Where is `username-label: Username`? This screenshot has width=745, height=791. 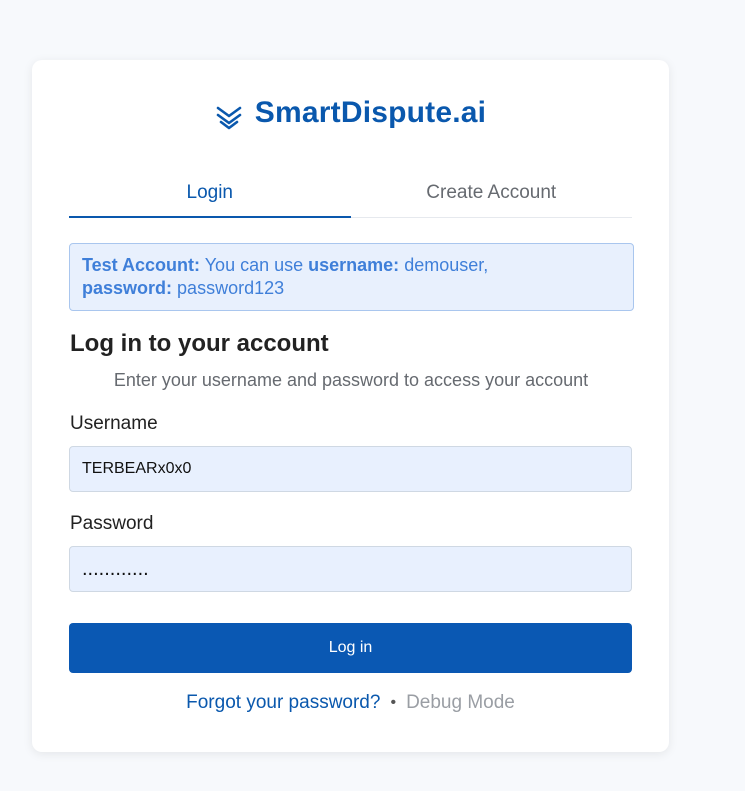 username-label: Username is located at coordinates (114, 423).